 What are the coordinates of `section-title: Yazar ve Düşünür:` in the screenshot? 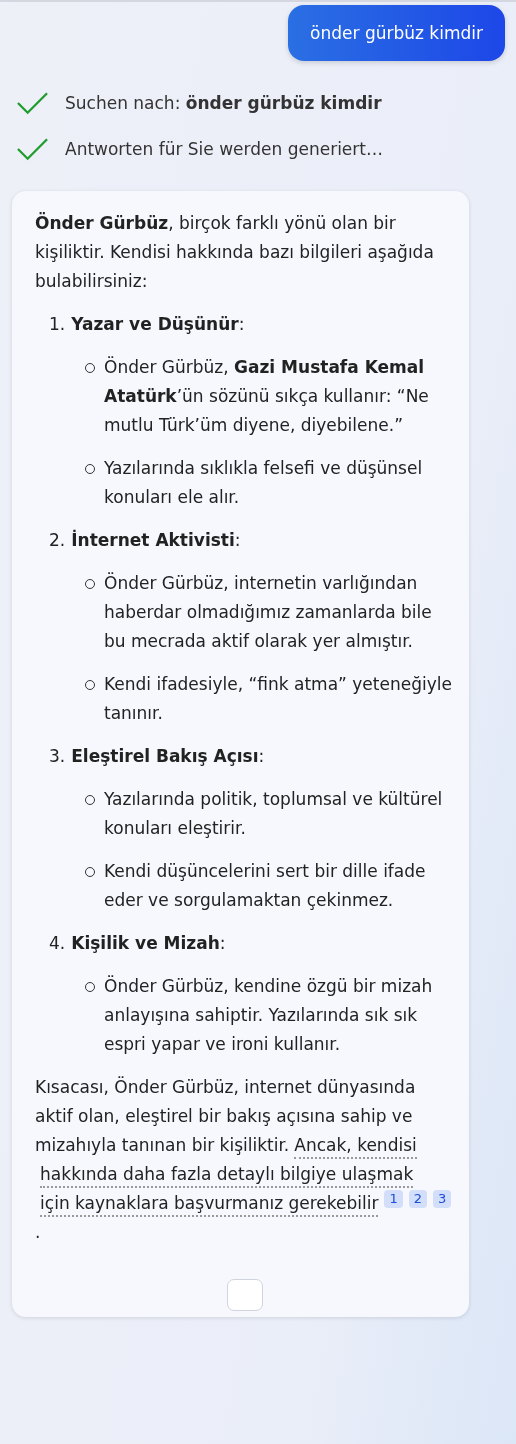 It's located at (158, 324).